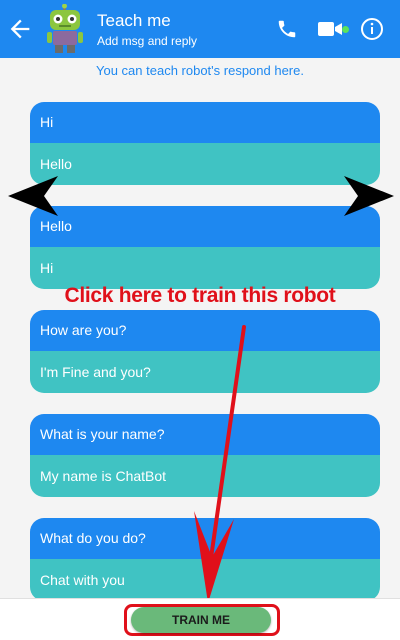 The height and width of the screenshot is (640, 400). I want to click on robot-avatar, so click(65, 28).